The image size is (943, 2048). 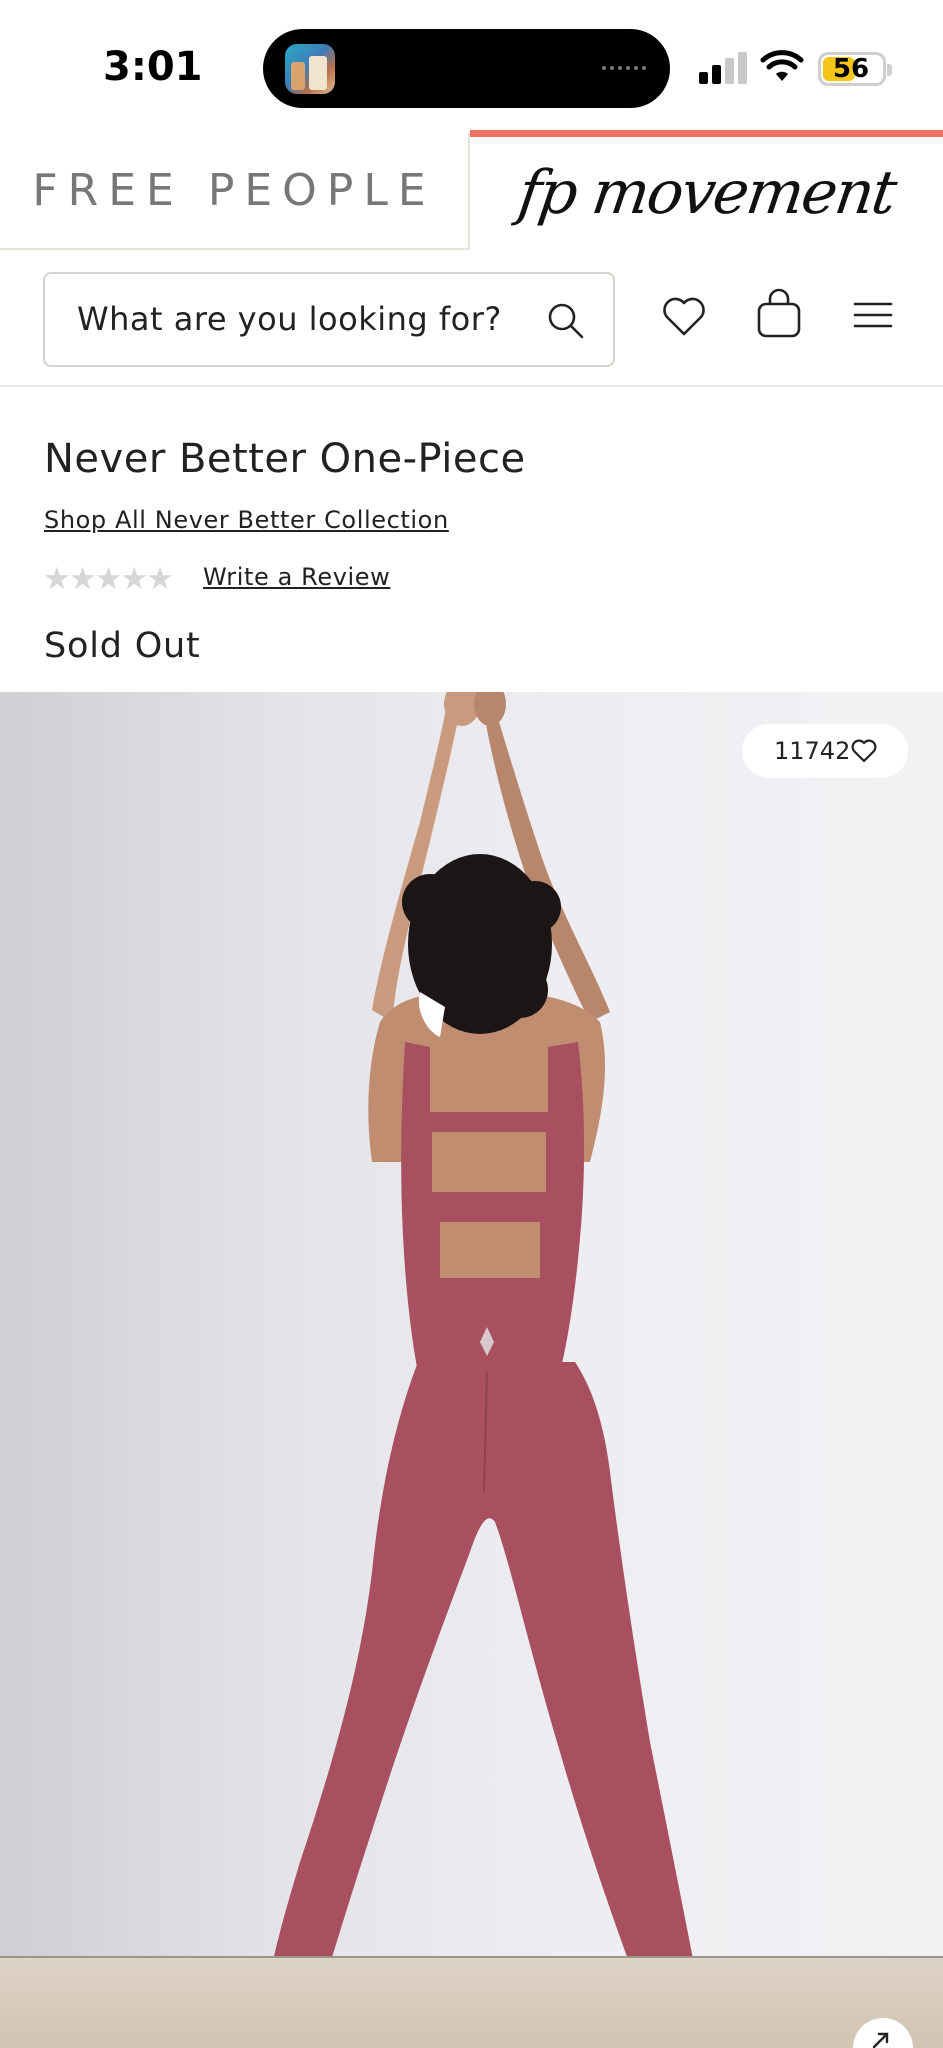 I want to click on product-title: Never Better One-Piece, so click(x=285, y=459).